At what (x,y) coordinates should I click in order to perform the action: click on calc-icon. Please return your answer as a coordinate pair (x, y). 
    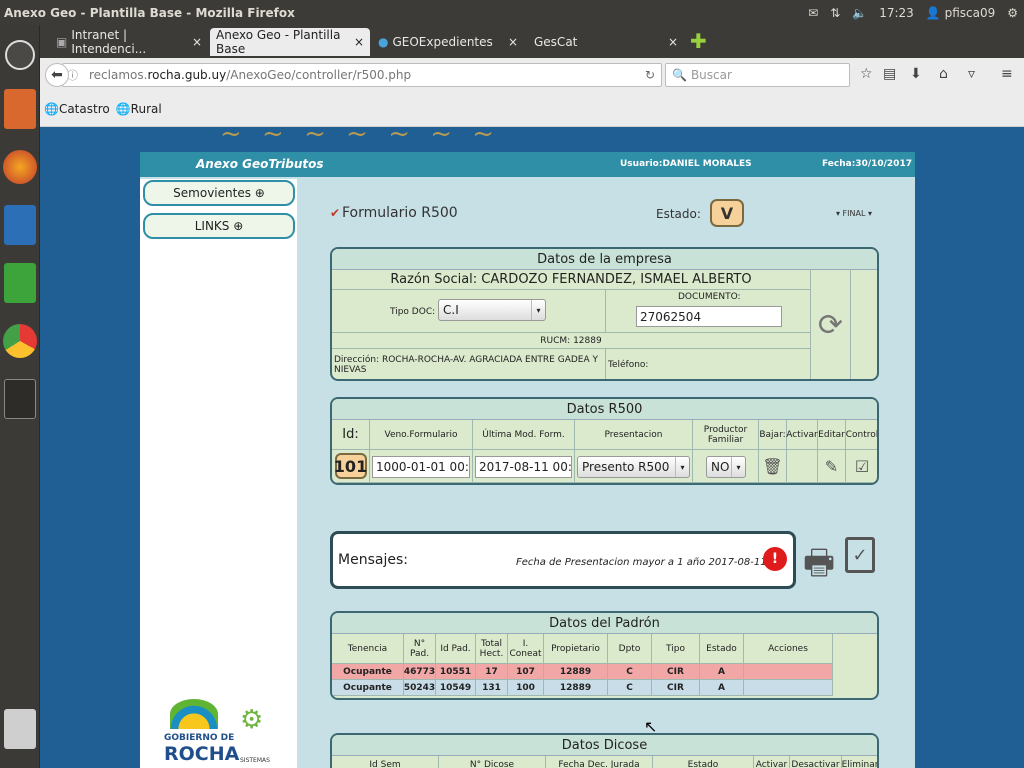
    Looking at the image, I should click on (19, 283).